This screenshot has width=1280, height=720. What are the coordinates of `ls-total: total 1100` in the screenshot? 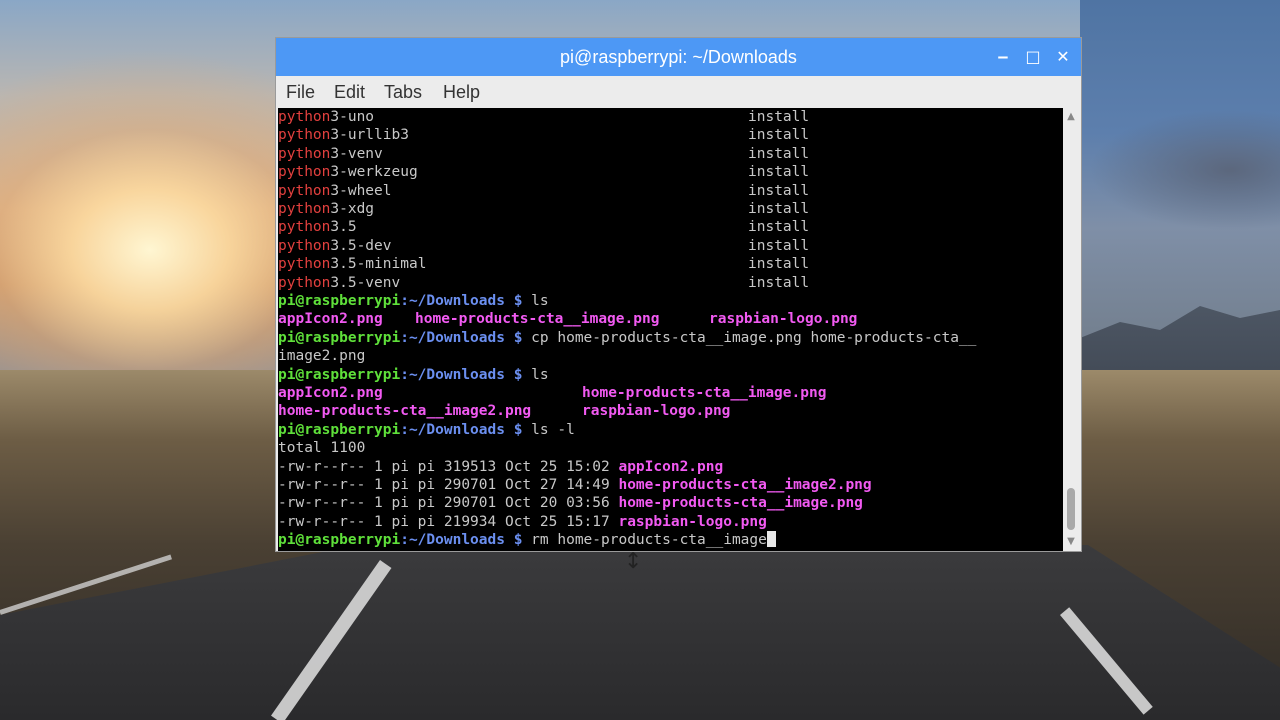 It's located at (322, 448).